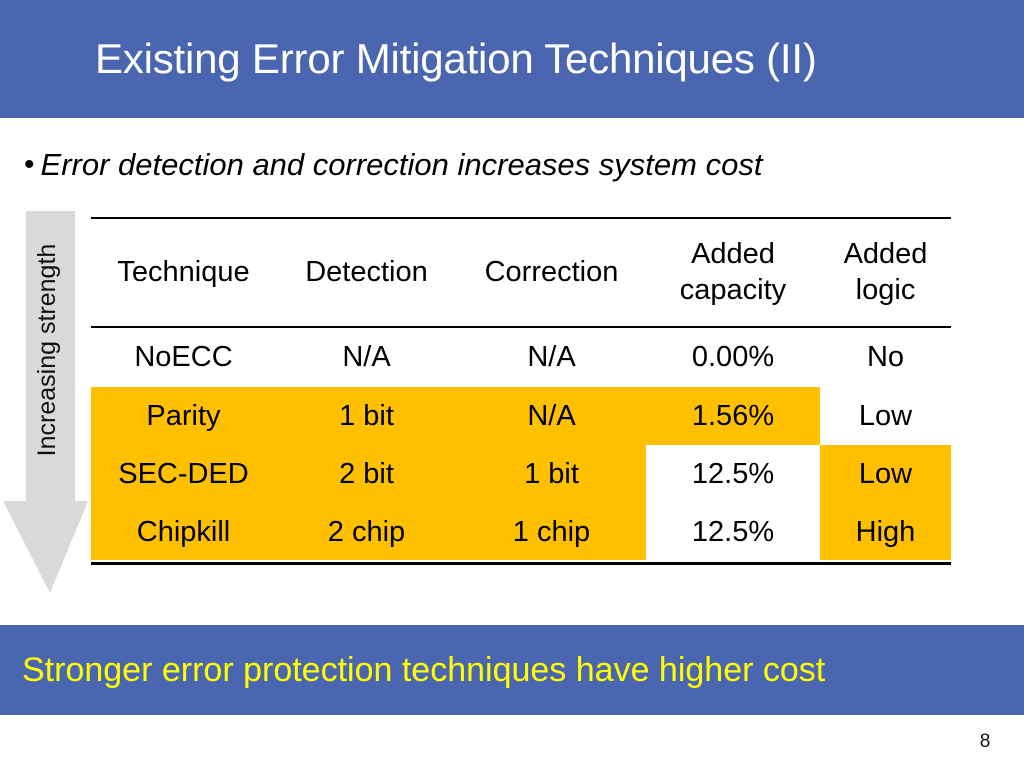  I want to click on cell-detection: 2 bit, so click(366, 474).